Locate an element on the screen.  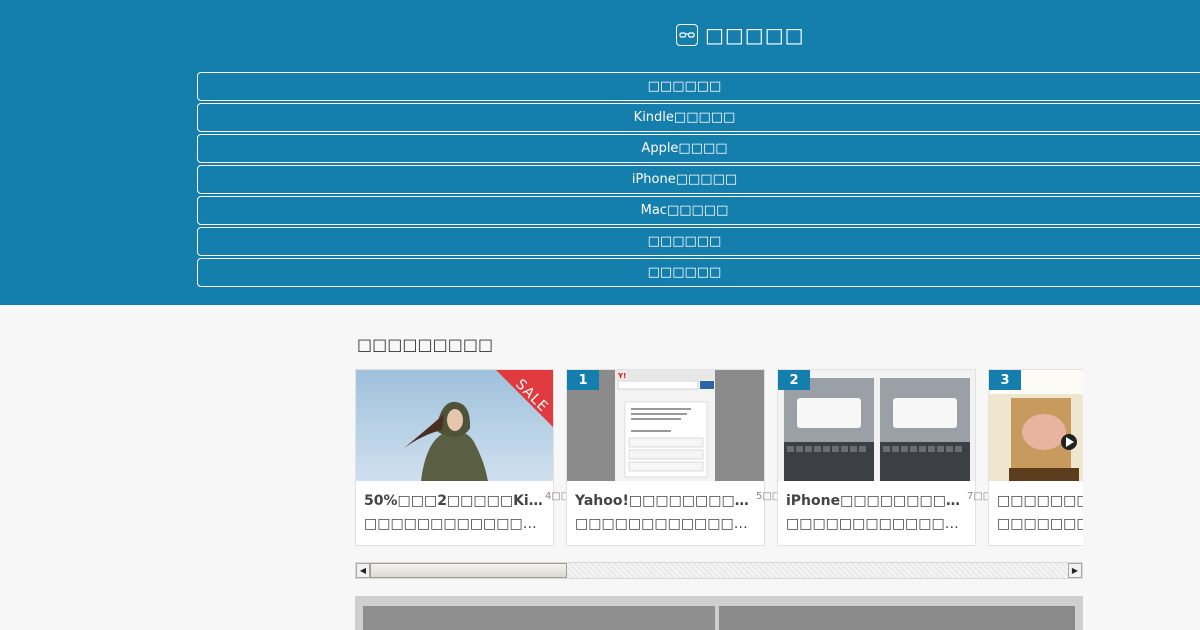
rank-badge: 1 is located at coordinates (583, 380).